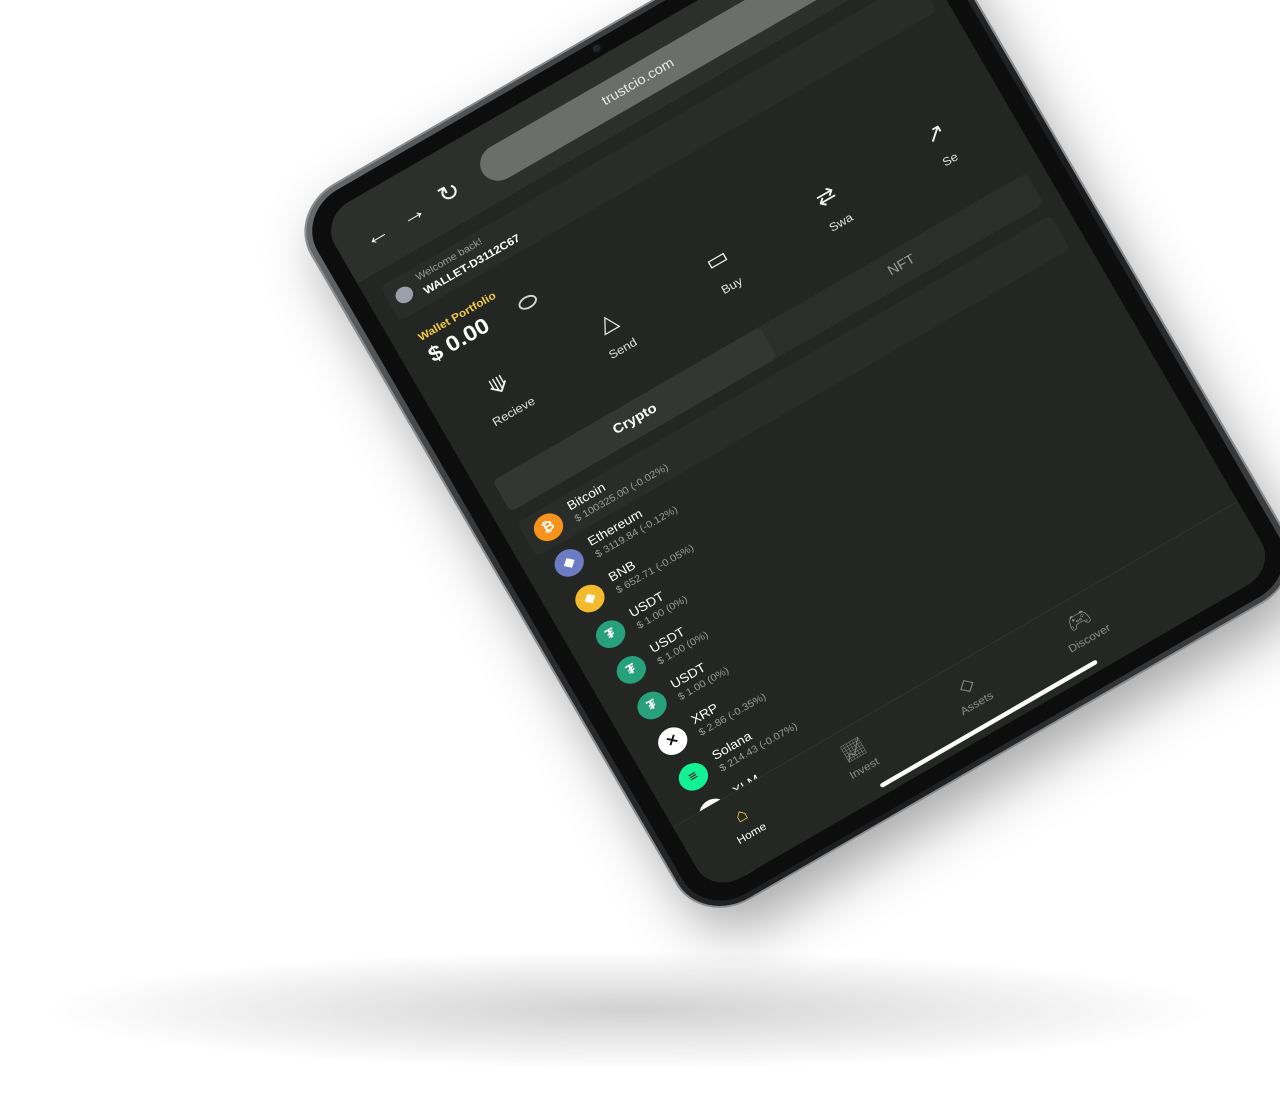 Image resolution: width=1280 pixels, height=1112 pixels. Describe the element at coordinates (630, 1010) in the screenshot. I see `device-shadow` at that location.